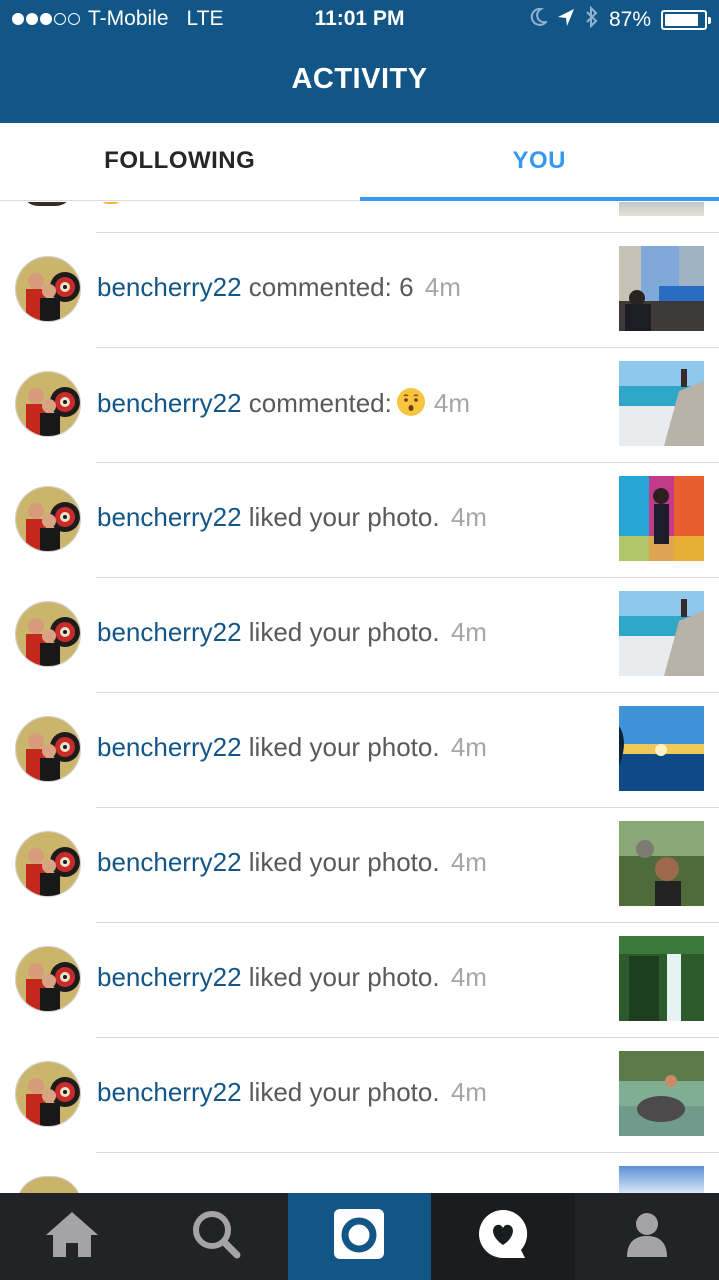 The image size is (719, 1280). I want to click on bottom-tab-bar, so click(359, 1236).